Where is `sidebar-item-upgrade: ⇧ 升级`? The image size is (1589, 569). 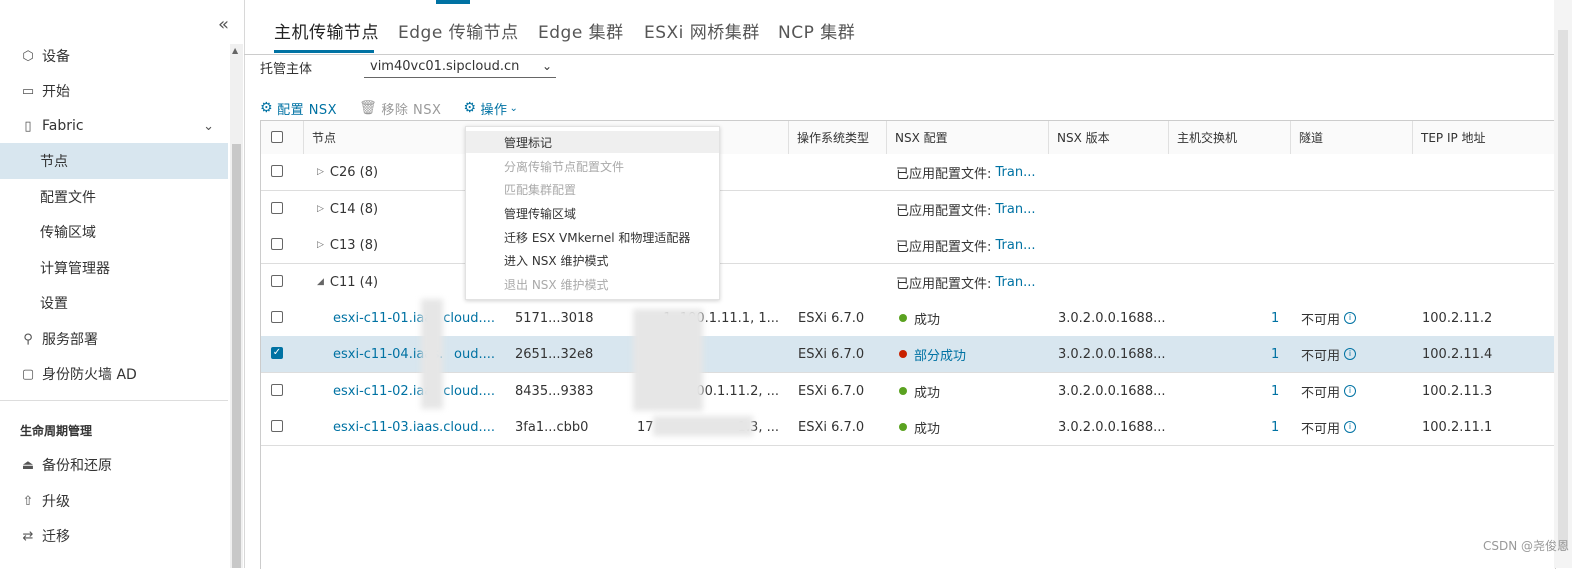 sidebar-item-upgrade: ⇧ 升级 is located at coordinates (114, 501).